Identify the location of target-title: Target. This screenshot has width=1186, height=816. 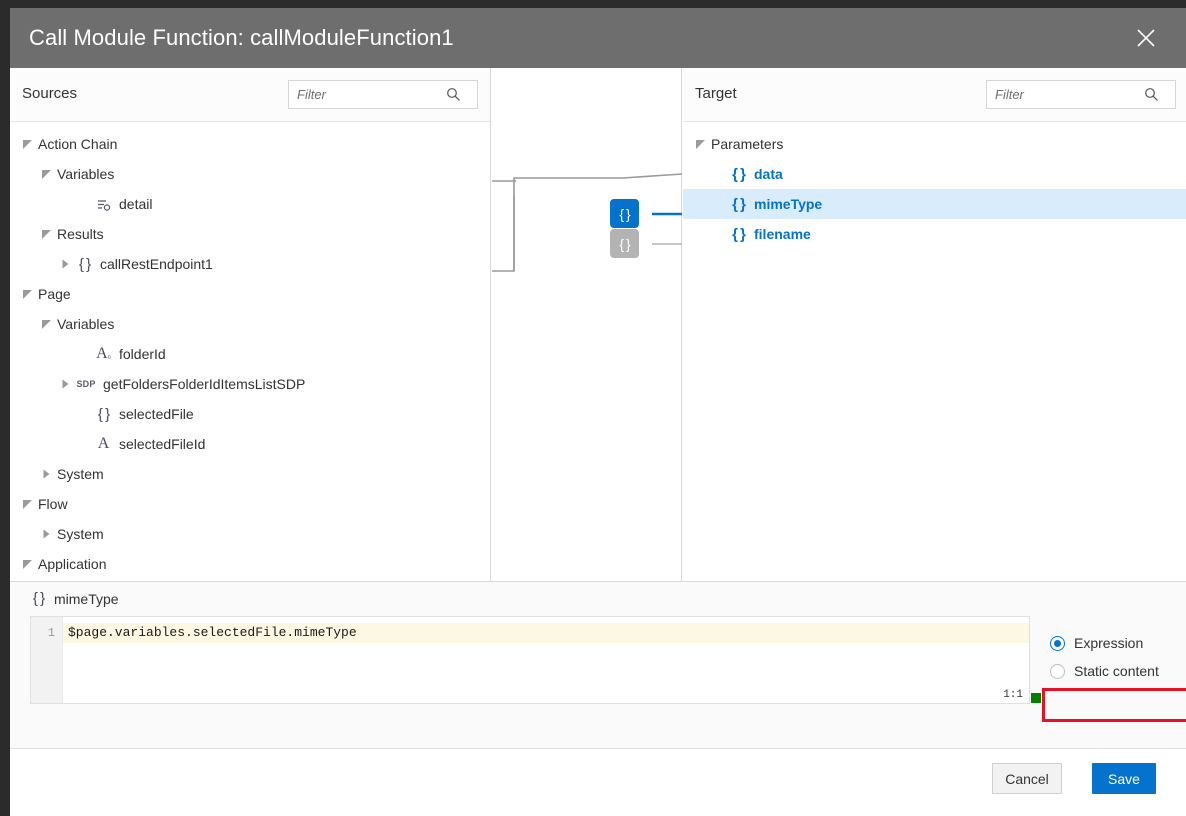
(716, 93).